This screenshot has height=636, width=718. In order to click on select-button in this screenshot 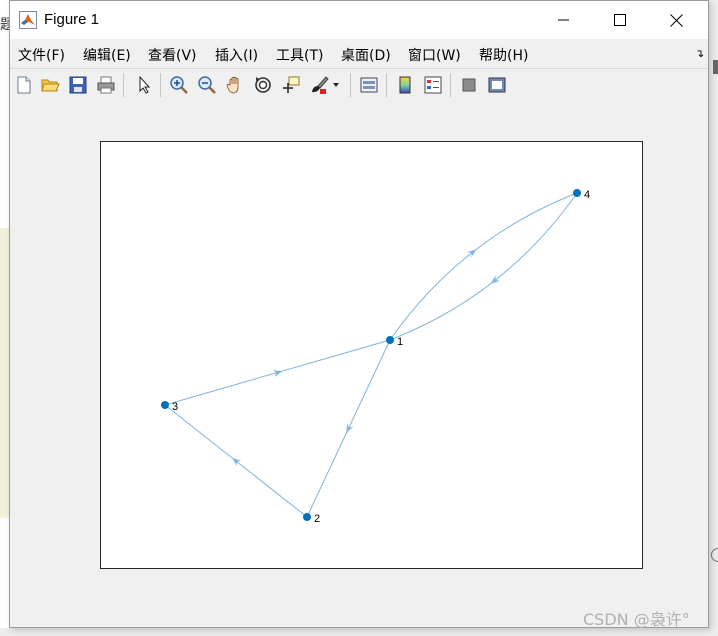, I will do `click(144, 85)`.